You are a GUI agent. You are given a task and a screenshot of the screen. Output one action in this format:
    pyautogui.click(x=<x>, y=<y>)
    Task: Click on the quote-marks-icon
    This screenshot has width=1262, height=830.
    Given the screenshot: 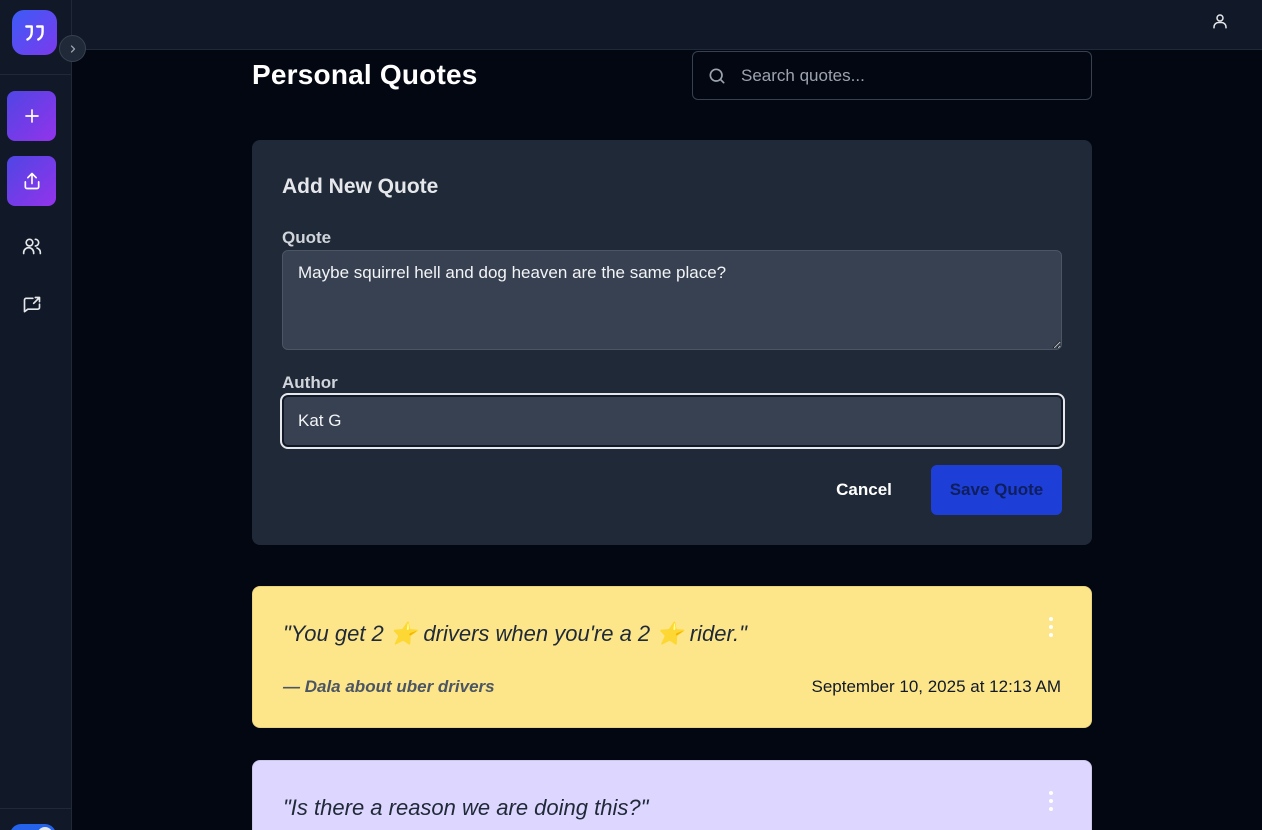 What is the action you would take?
    pyautogui.click(x=34, y=32)
    